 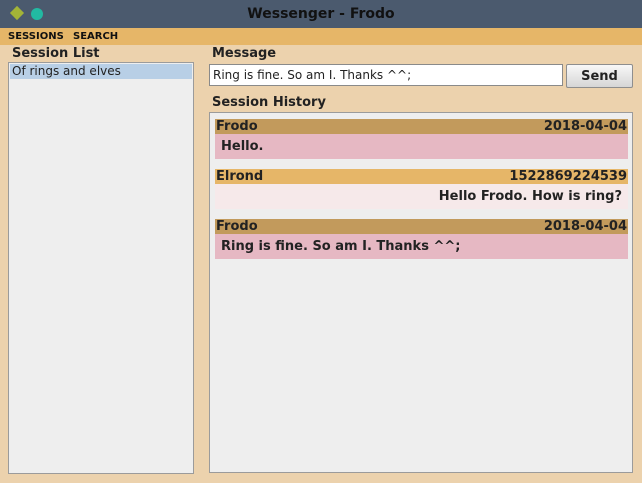 What do you see at coordinates (568, 176) in the screenshot?
I see `message-timestamp: 1522869224539` at bounding box center [568, 176].